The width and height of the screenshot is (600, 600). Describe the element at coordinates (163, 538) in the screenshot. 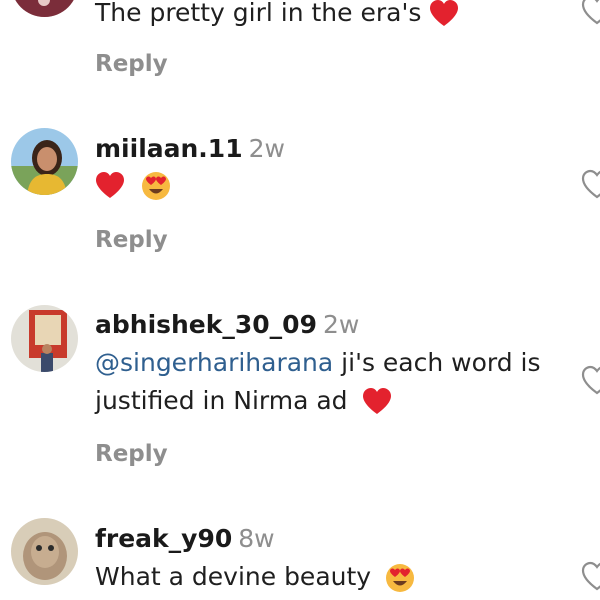

I see `username: freak_y90` at that location.